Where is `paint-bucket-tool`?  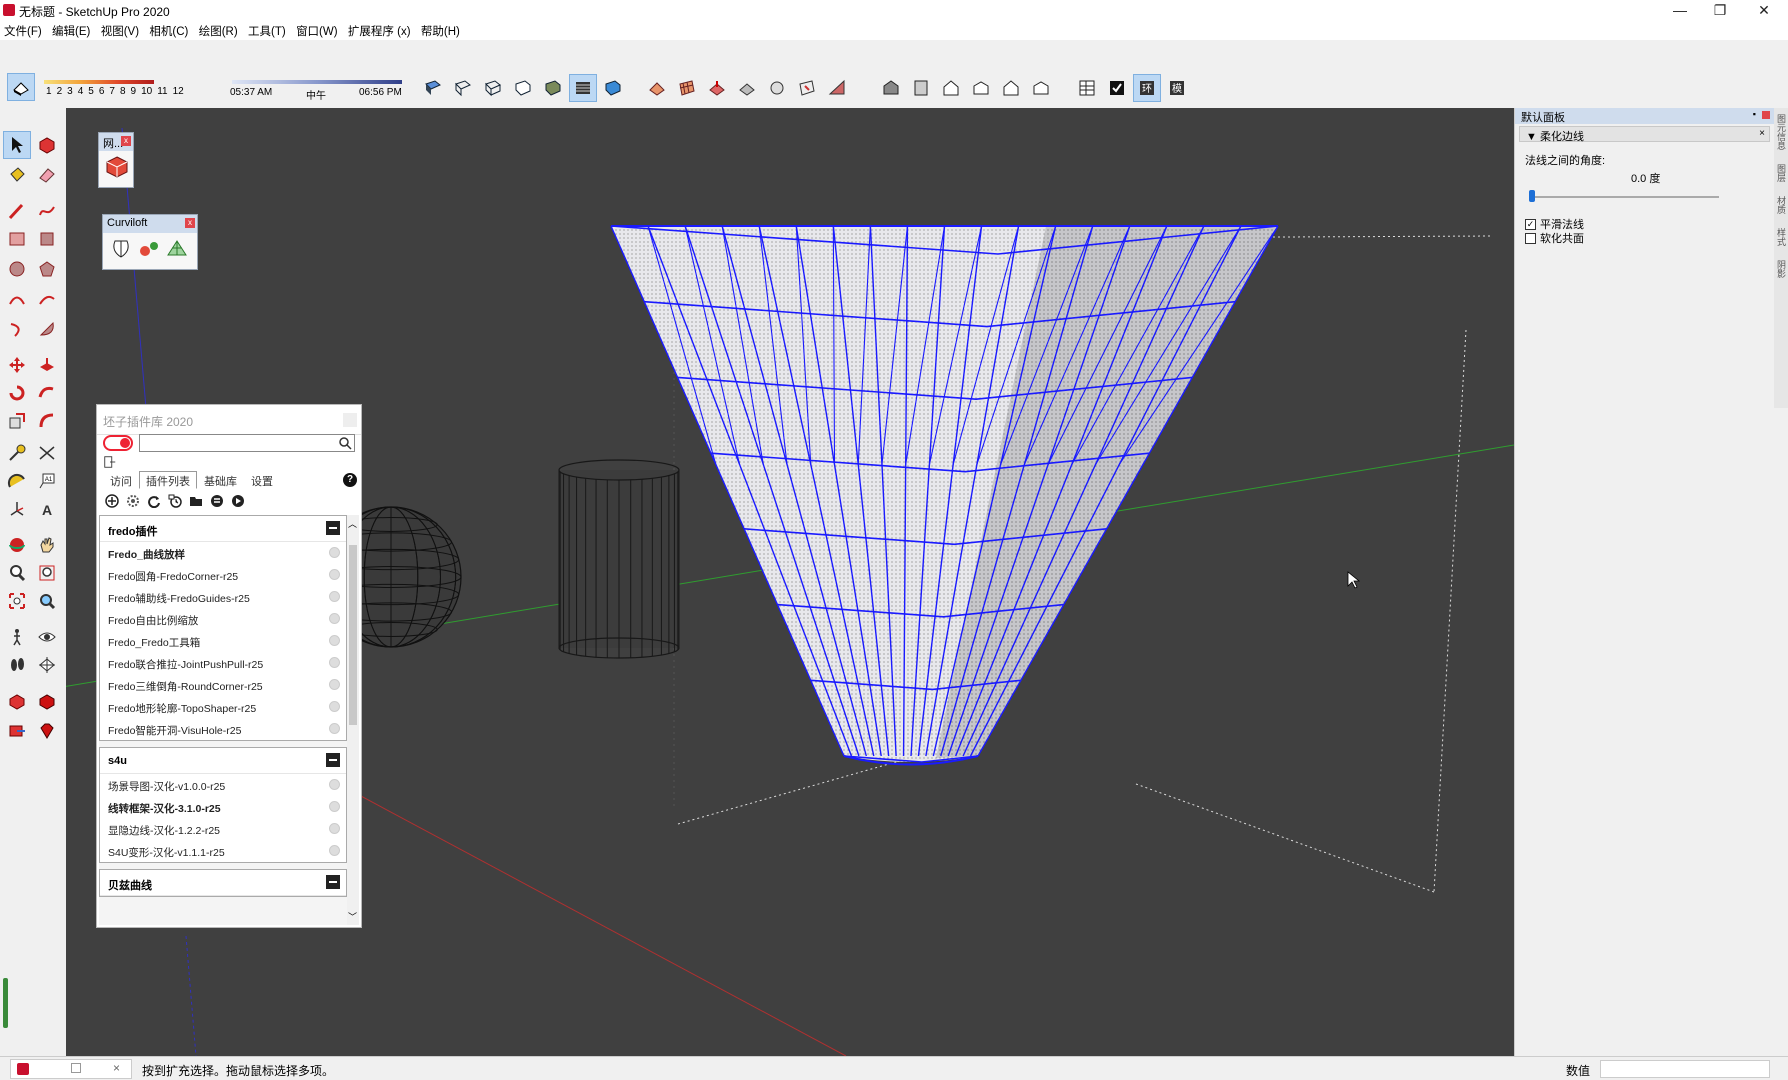
paint-bucket-tool is located at coordinates (17, 175).